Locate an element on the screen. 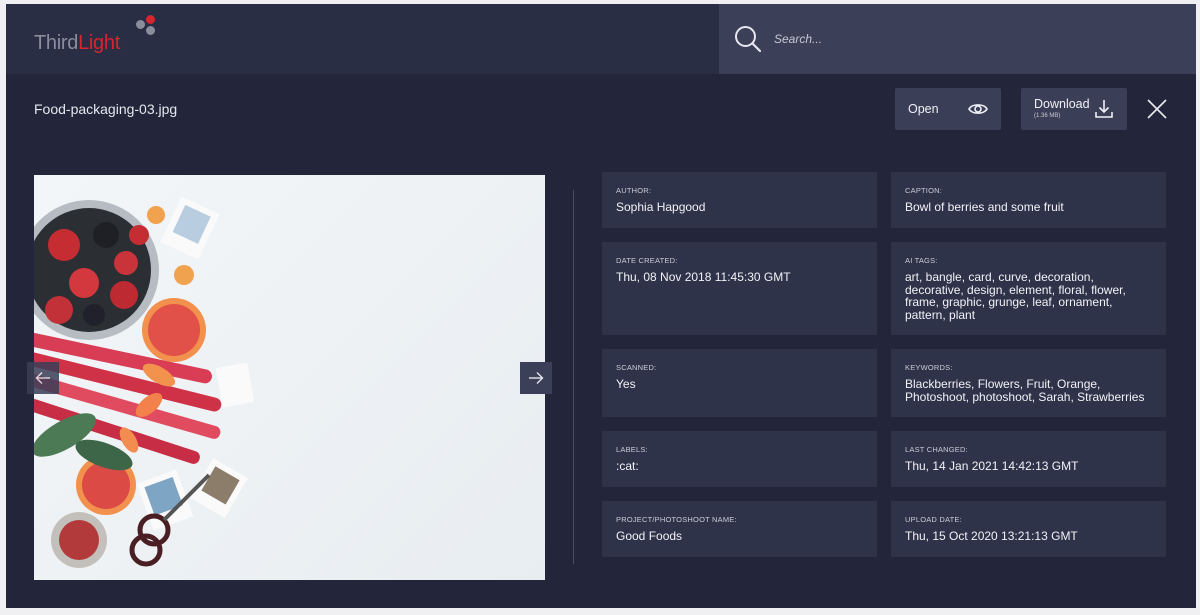 The width and height of the screenshot is (1200, 615). metadata-card-labels: LABELS: :cat: is located at coordinates (739, 459).